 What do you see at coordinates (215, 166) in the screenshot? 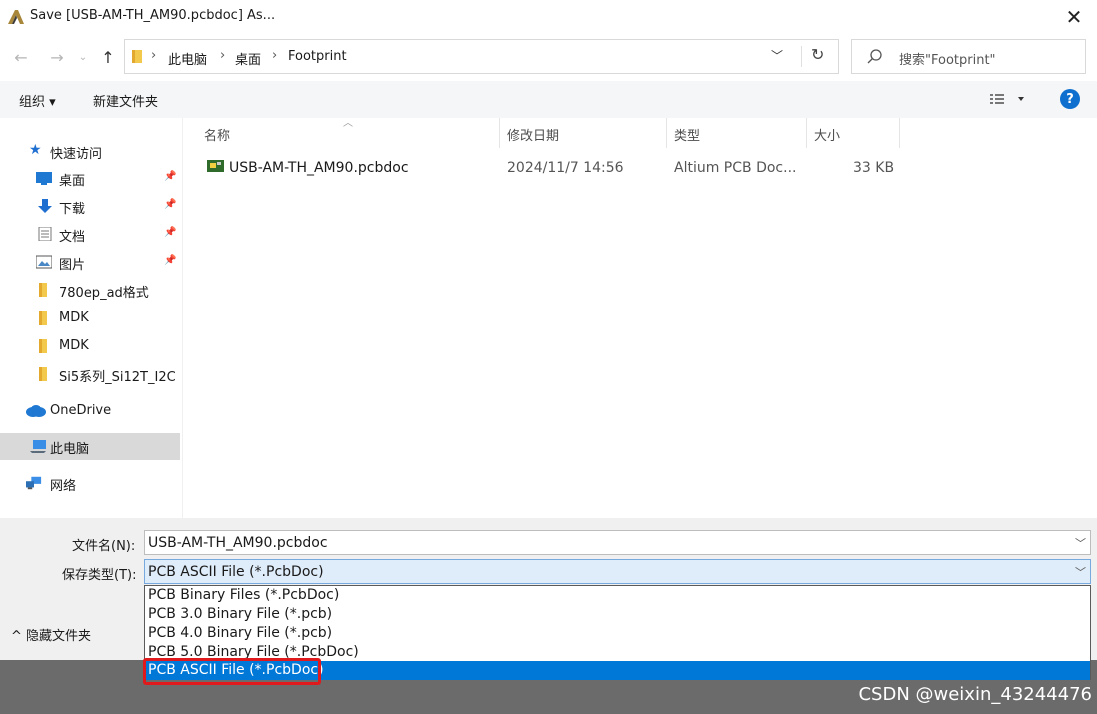
I see `pcb-file-icon` at bounding box center [215, 166].